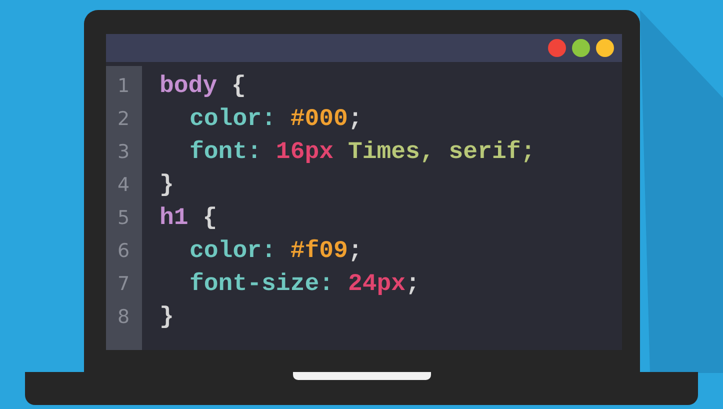  What do you see at coordinates (123, 86) in the screenshot?
I see `line-number: 1` at bounding box center [123, 86].